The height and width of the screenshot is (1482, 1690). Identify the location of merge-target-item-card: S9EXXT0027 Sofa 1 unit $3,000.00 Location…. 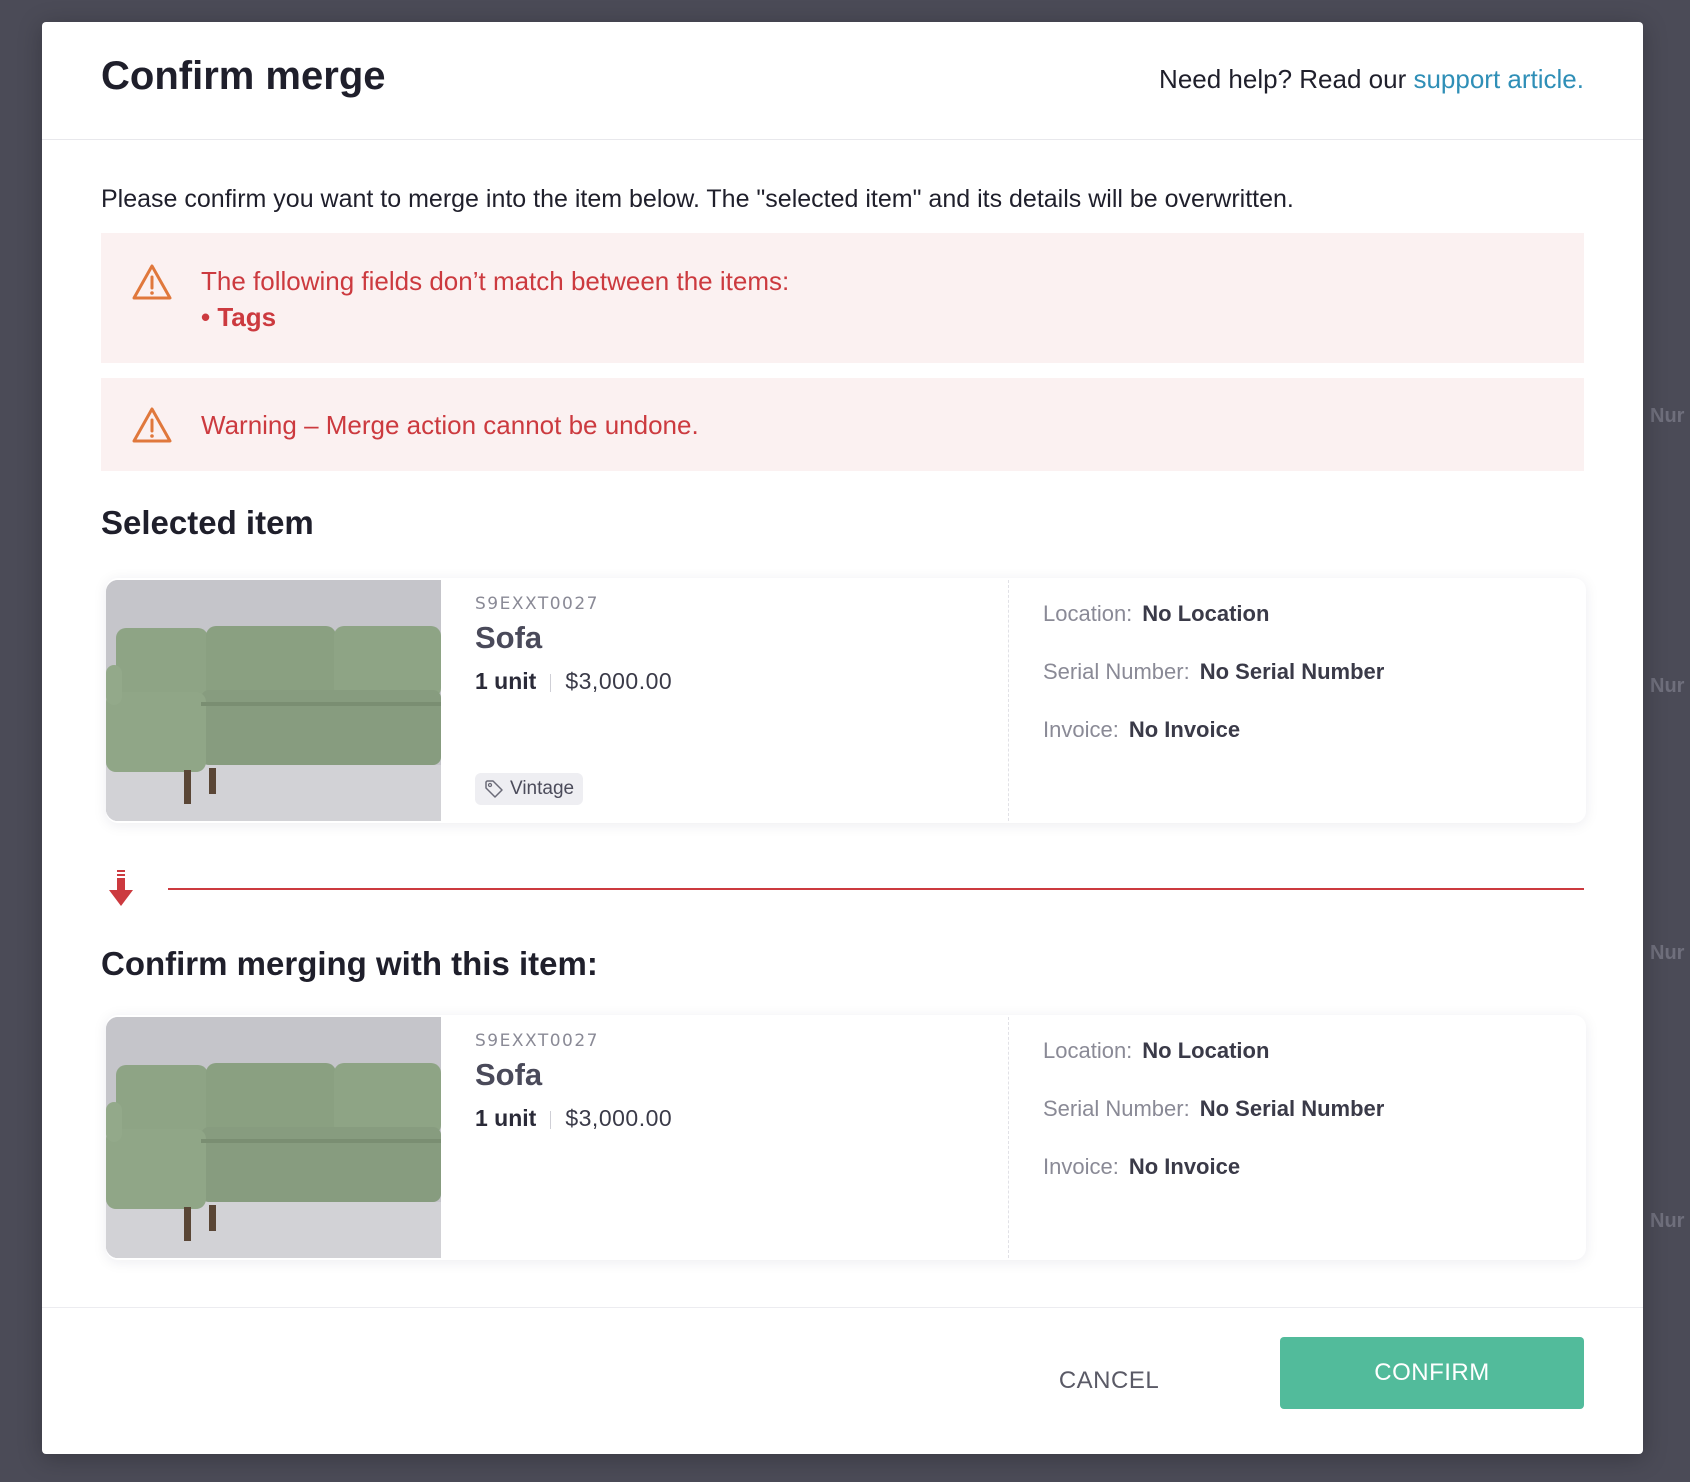
(846, 1137).